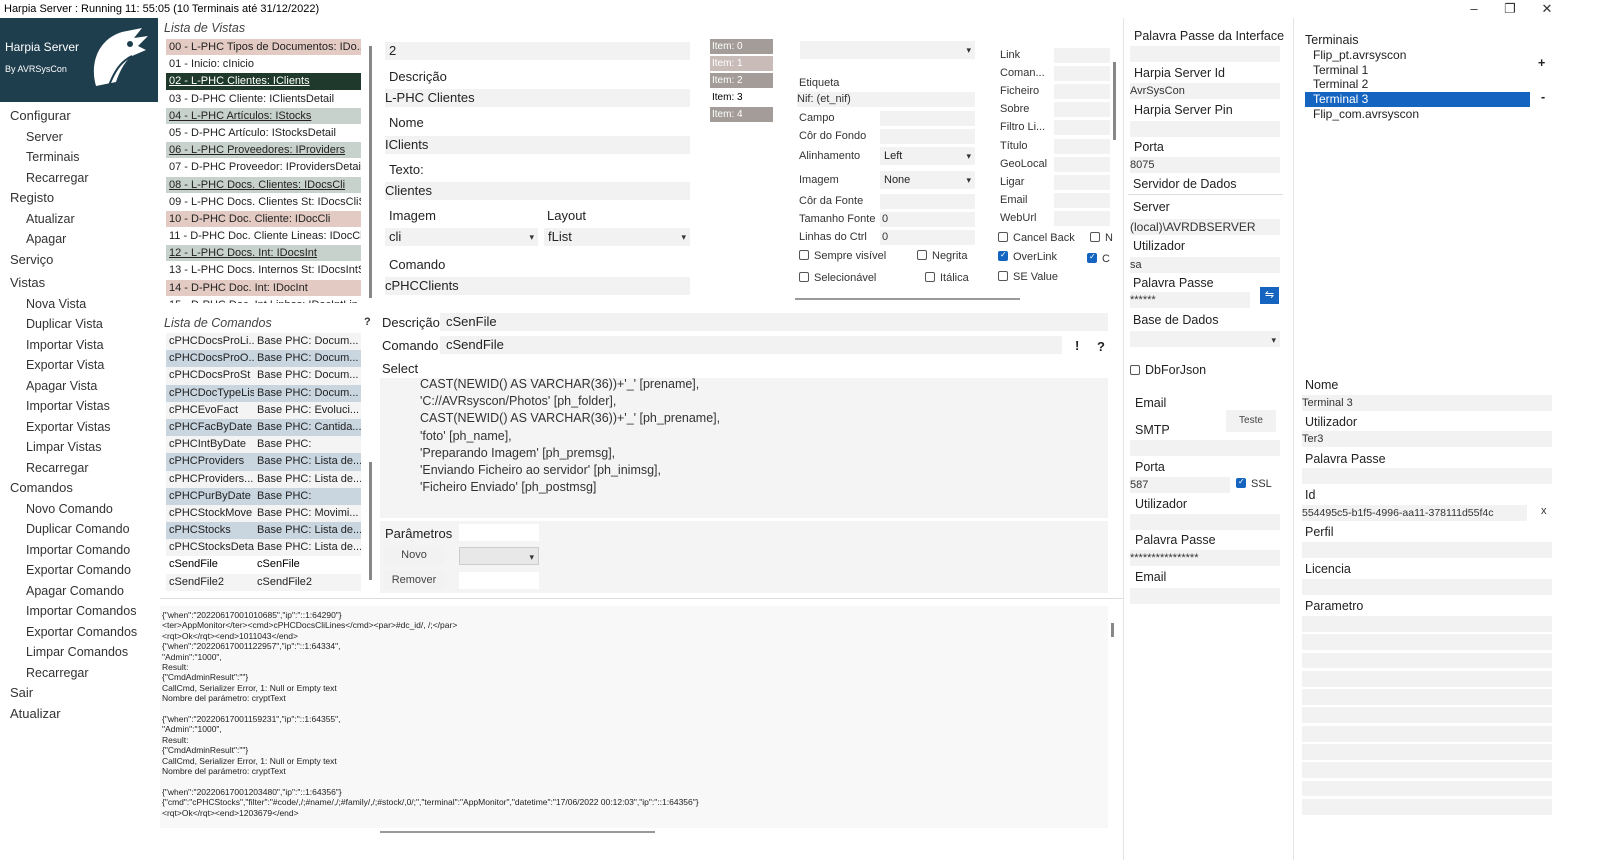 The height and width of the screenshot is (860, 1600). I want to click on tamanho-field: 0, so click(927, 219).